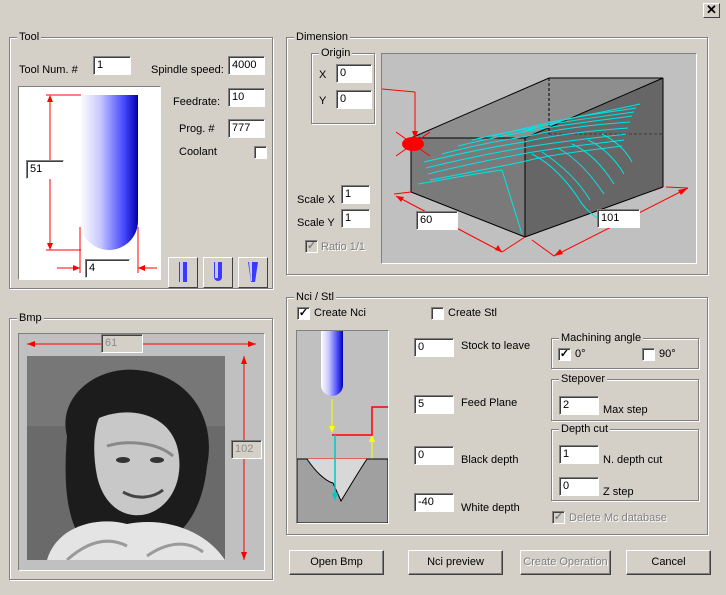 This screenshot has height=595, width=726. I want to click on nci-depth-diagram, so click(342, 427).